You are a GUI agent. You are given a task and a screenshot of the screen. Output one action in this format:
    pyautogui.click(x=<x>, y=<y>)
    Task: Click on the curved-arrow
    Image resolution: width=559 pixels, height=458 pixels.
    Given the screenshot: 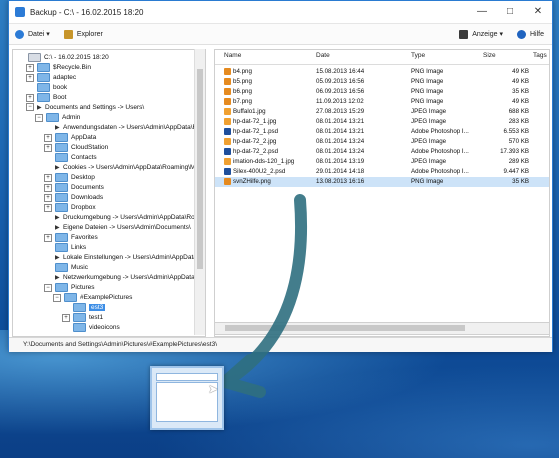 What is the action you would take?
    pyautogui.click(x=263, y=296)
    